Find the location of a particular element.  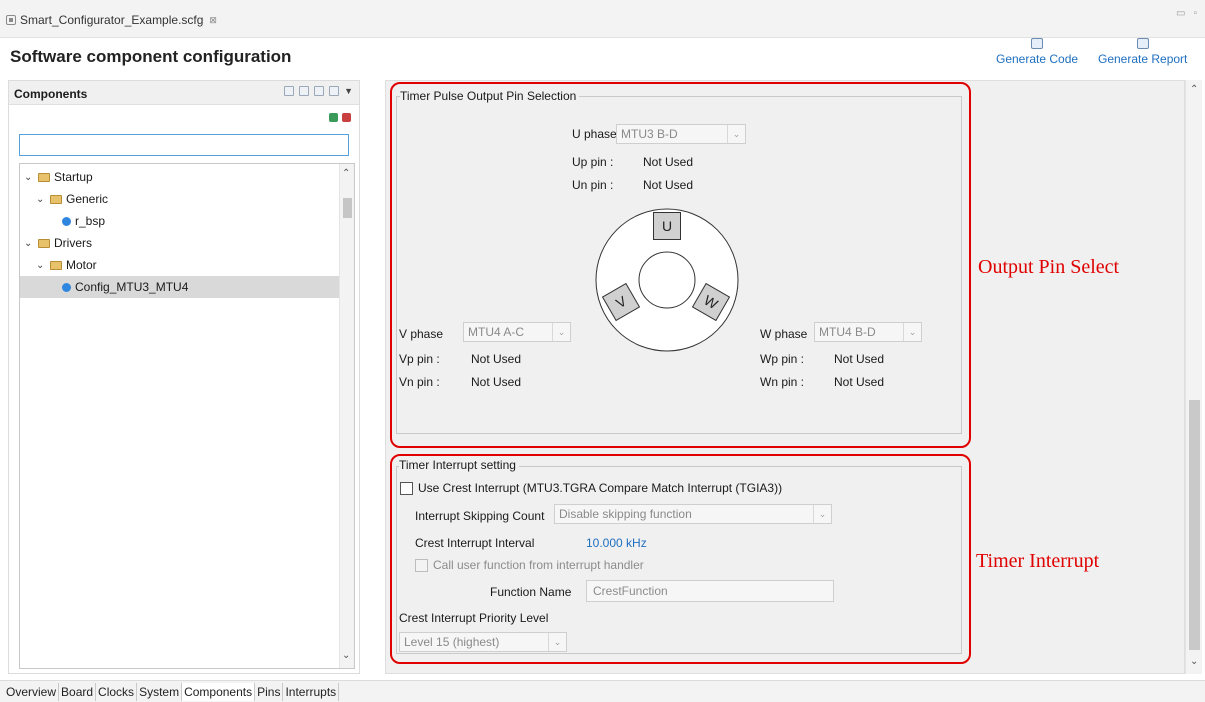

tab-overview: Overview is located at coordinates (32, 691).